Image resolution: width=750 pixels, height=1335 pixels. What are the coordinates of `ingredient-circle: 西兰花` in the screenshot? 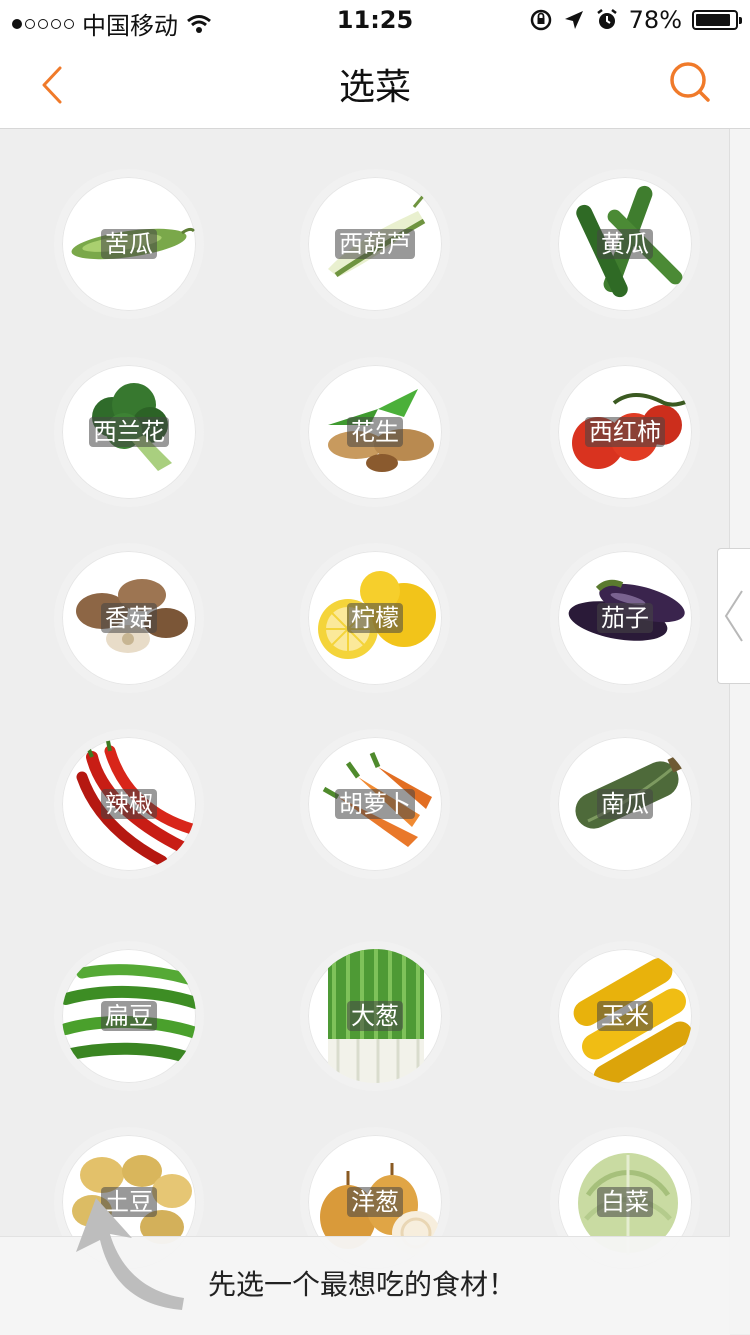 It's located at (129, 432).